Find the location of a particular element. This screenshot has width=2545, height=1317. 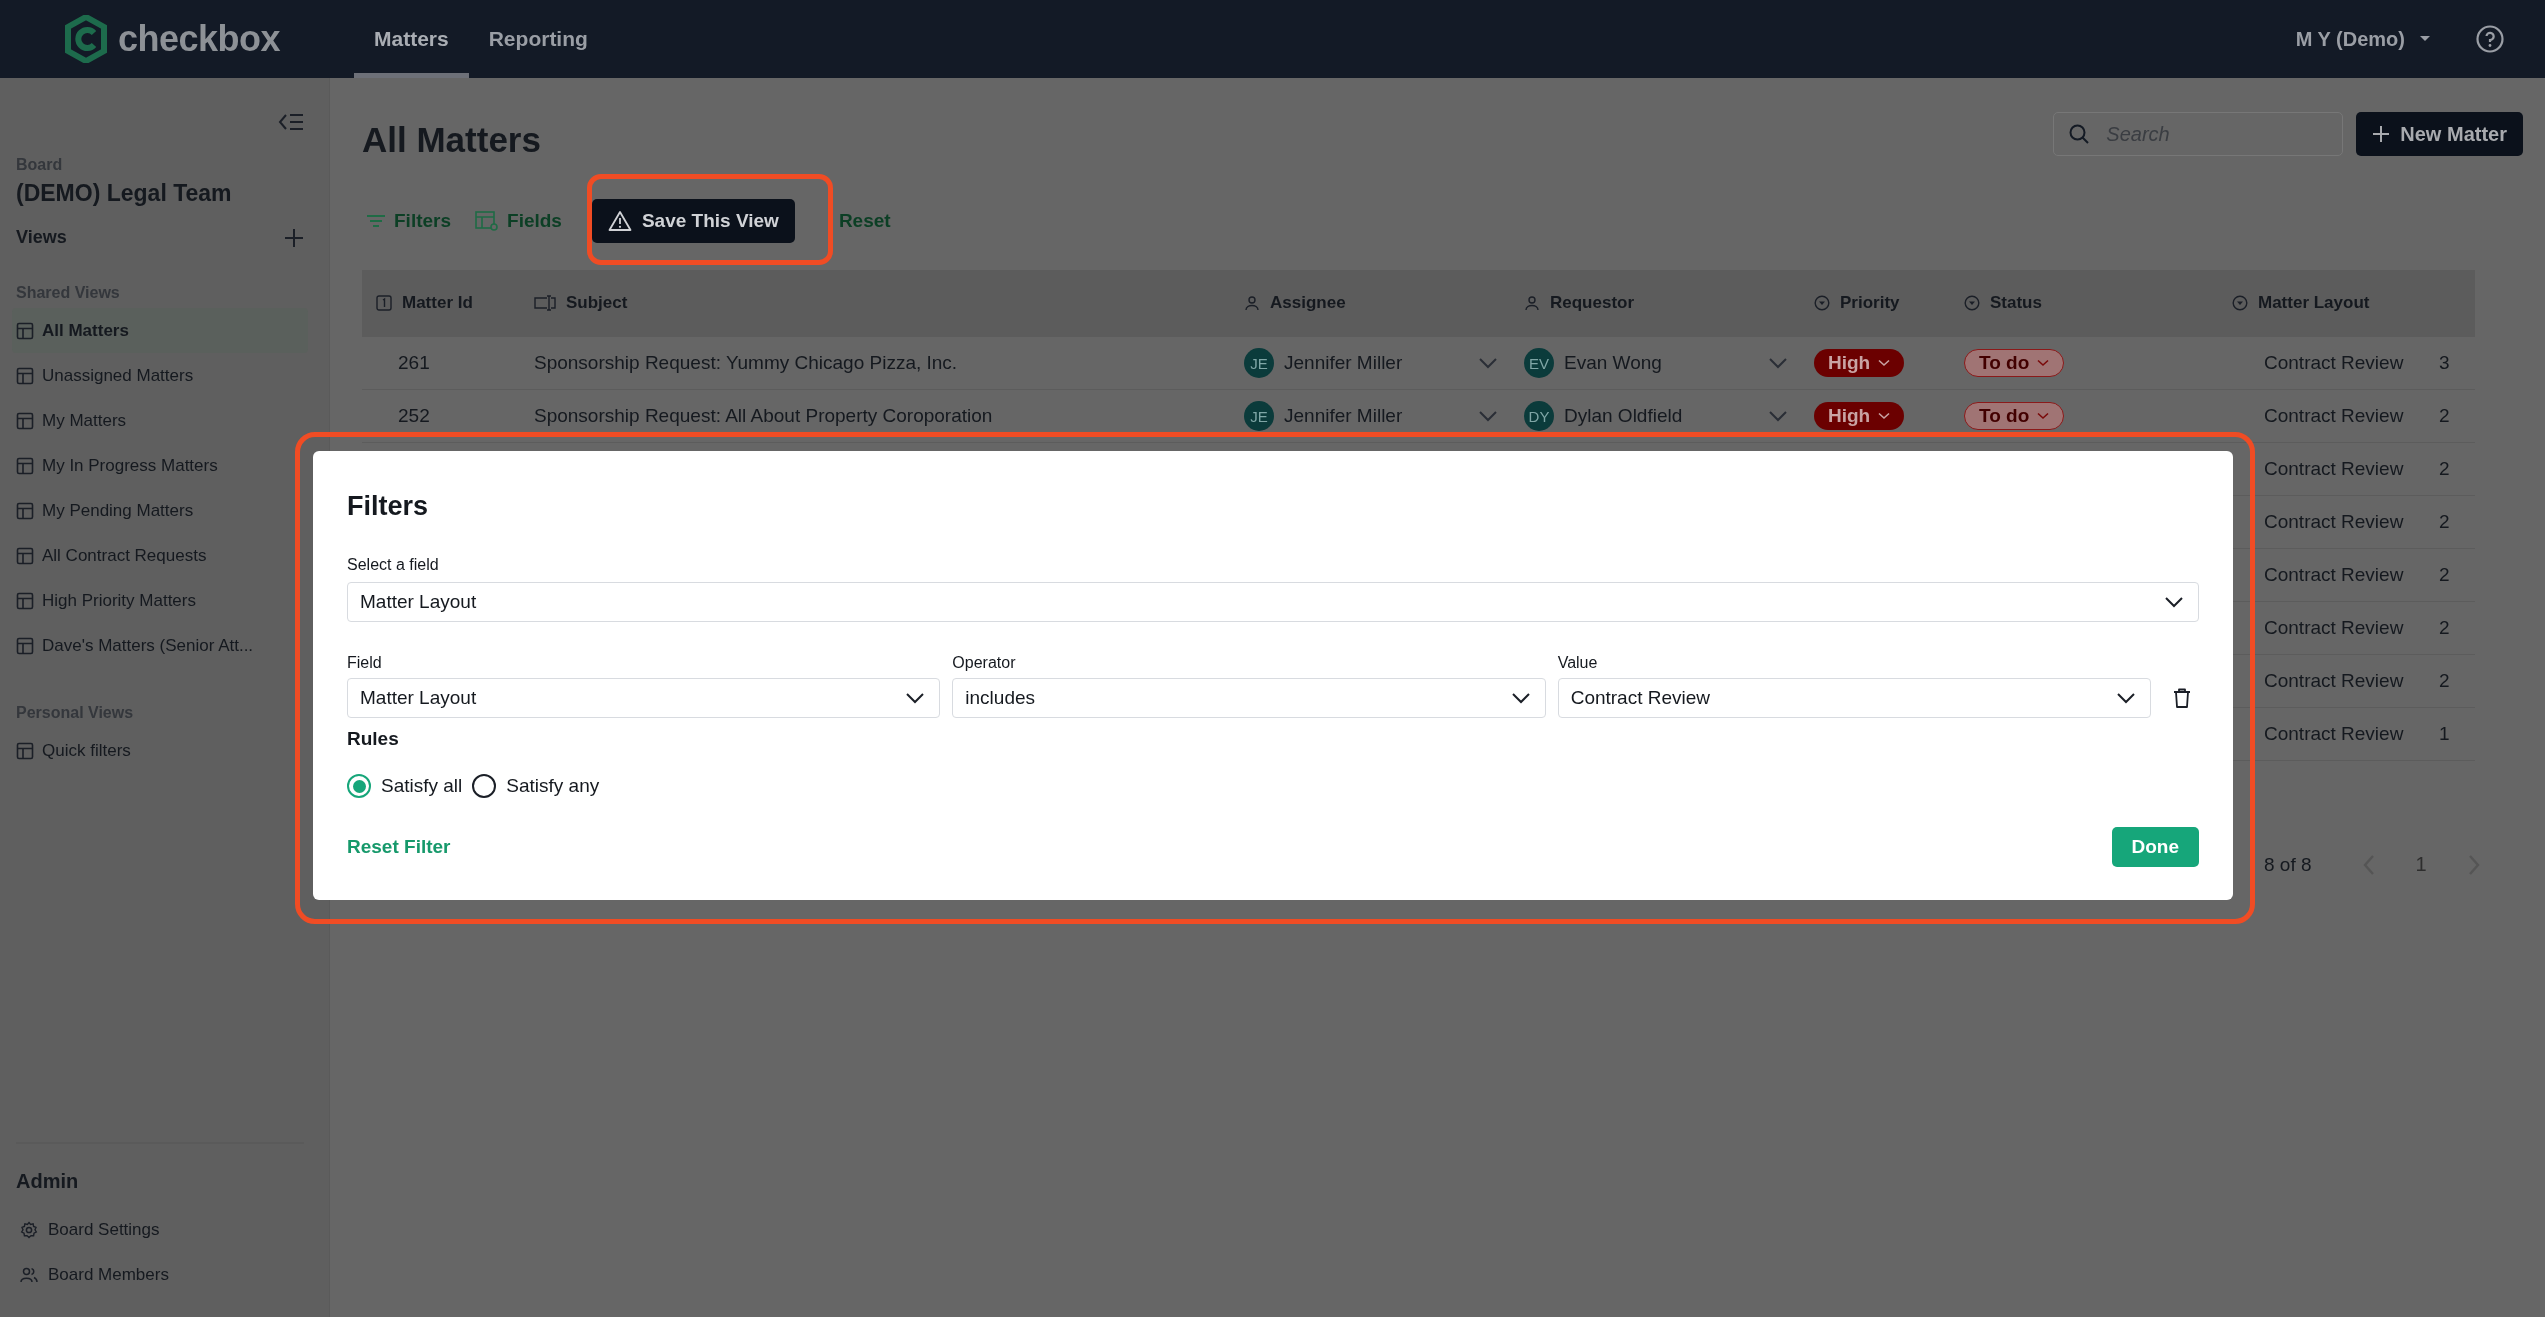

avatar: DY is located at coordinates (1539, 416).